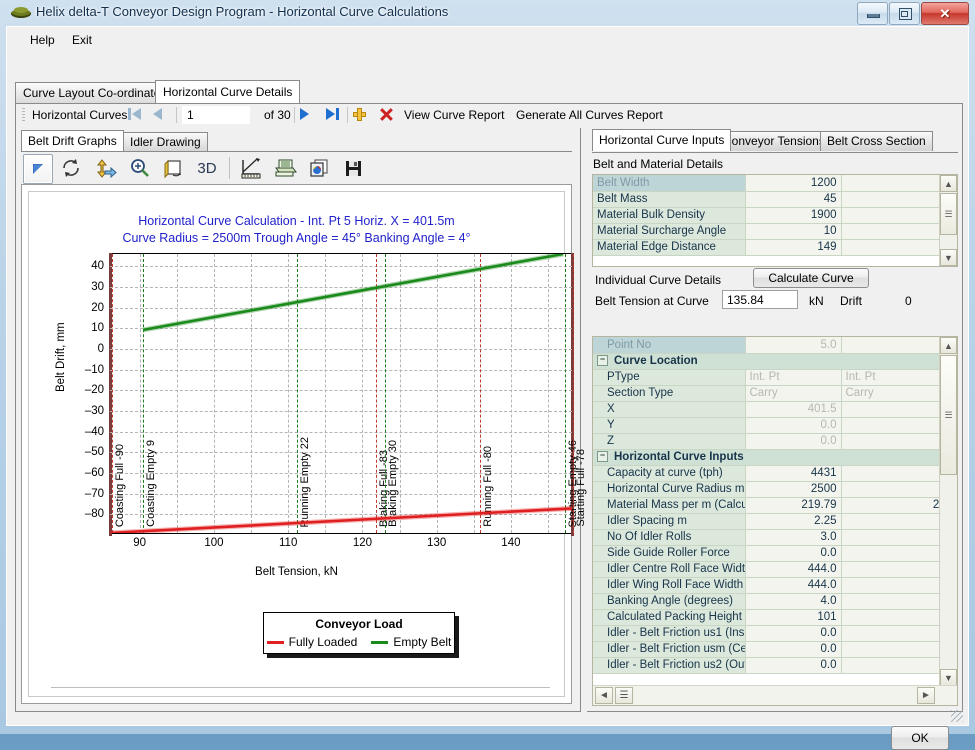  Describe the element at coordinates (793, 345) in the screenshot. I see `row-value: 5.0` at that location.